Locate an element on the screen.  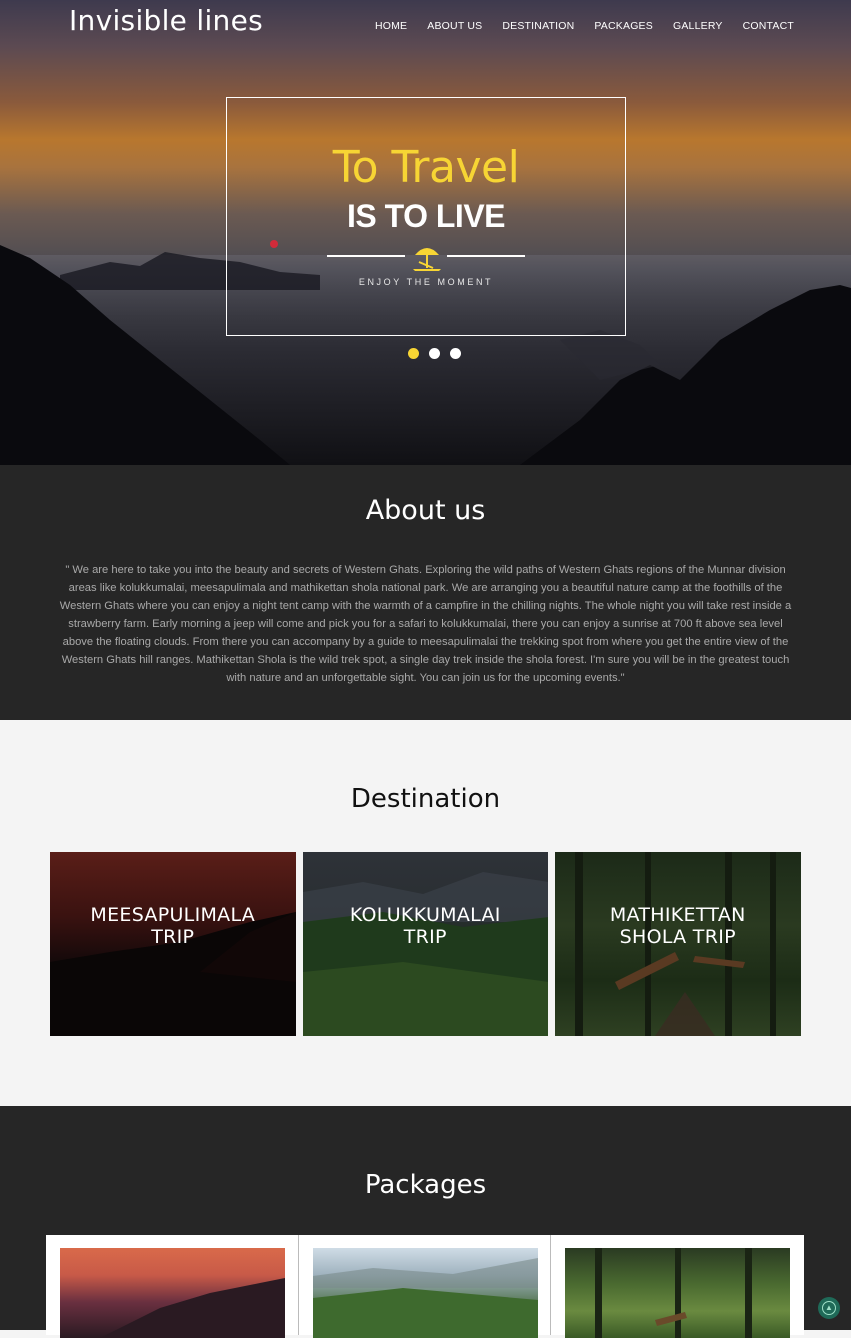
nav-home: HOME is located at coordinates (391, 26).